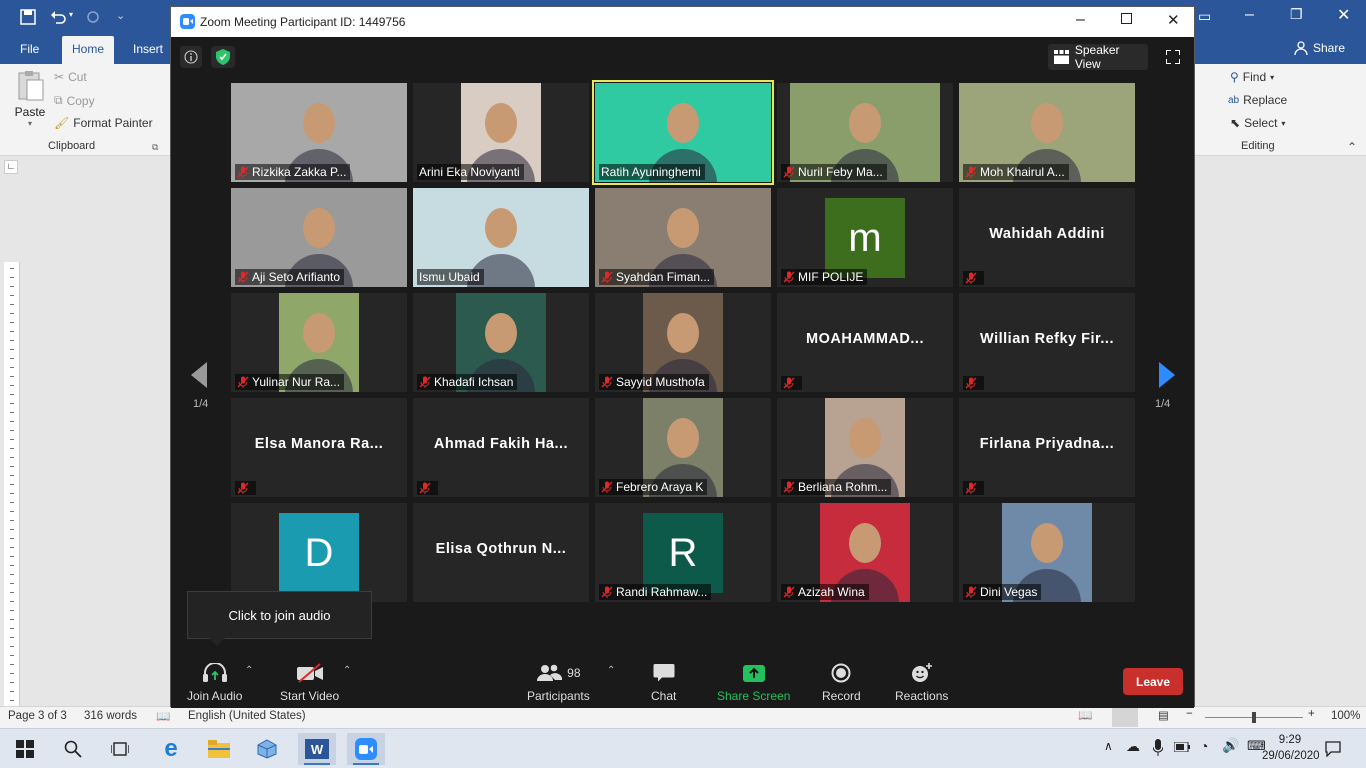  Describe the element at coordinates (29, 49) in the screenshot. I see `tab-file: File` at that location.